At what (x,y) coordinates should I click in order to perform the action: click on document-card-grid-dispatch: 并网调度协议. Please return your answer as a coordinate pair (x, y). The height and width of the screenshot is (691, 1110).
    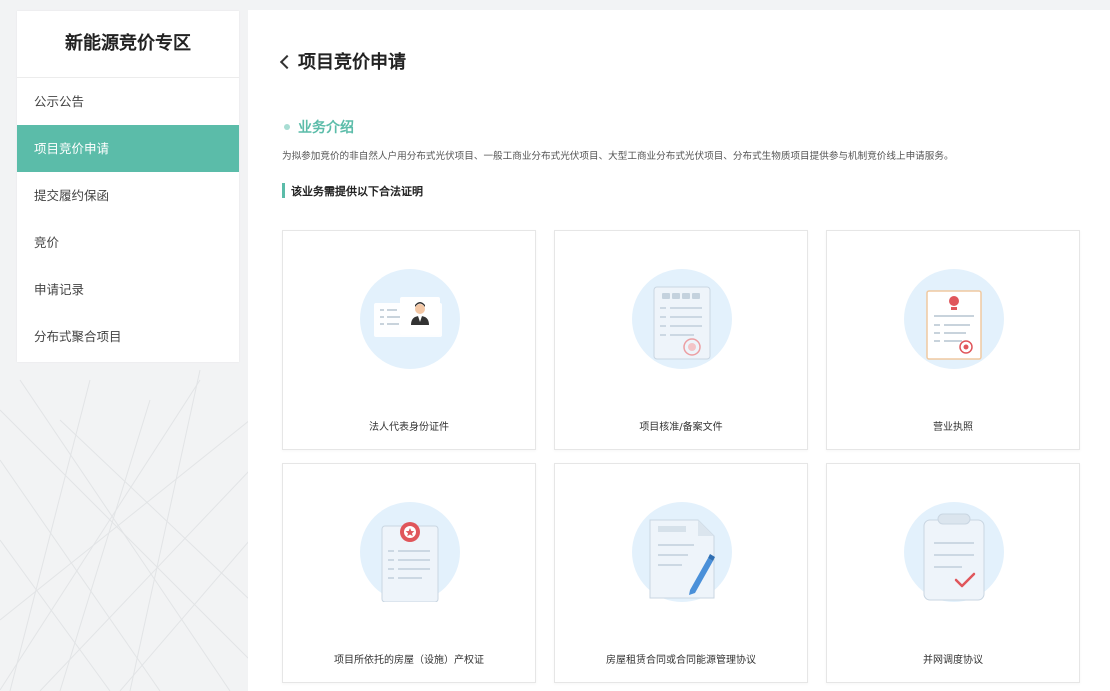
    Looking at the image, I should click on (953, 573).